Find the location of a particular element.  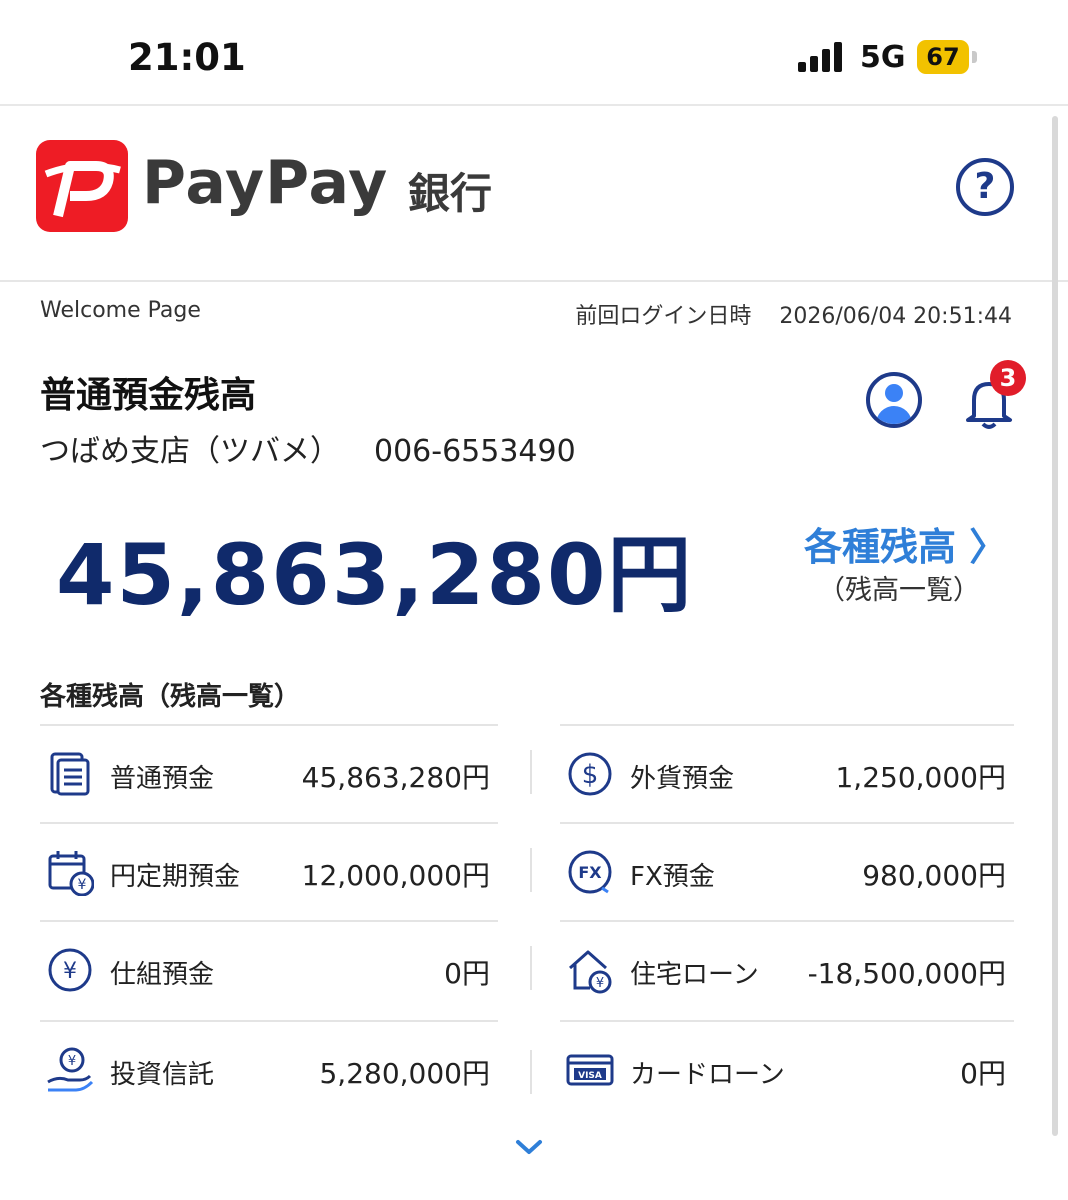

balance-item-label: 住宅ローン is located at coordinates (694, 975).